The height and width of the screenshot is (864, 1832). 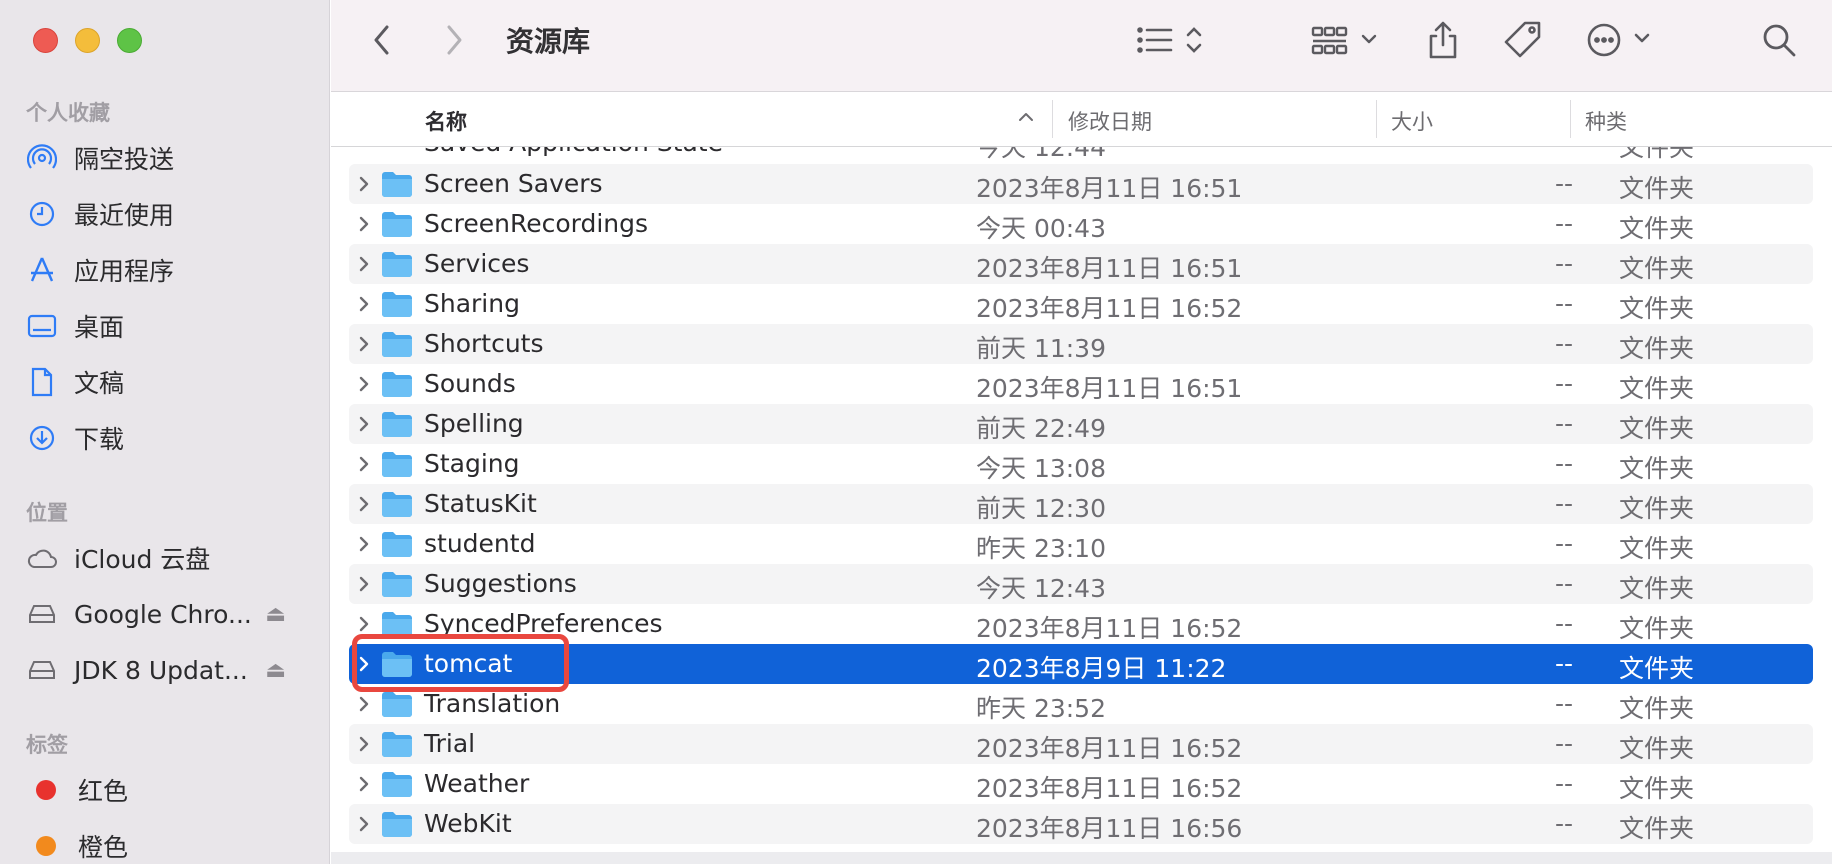 What do you see at coordinates (492, 703) in the screenshot?
I see `file-name: Translation` at bounding box center [492, 703].